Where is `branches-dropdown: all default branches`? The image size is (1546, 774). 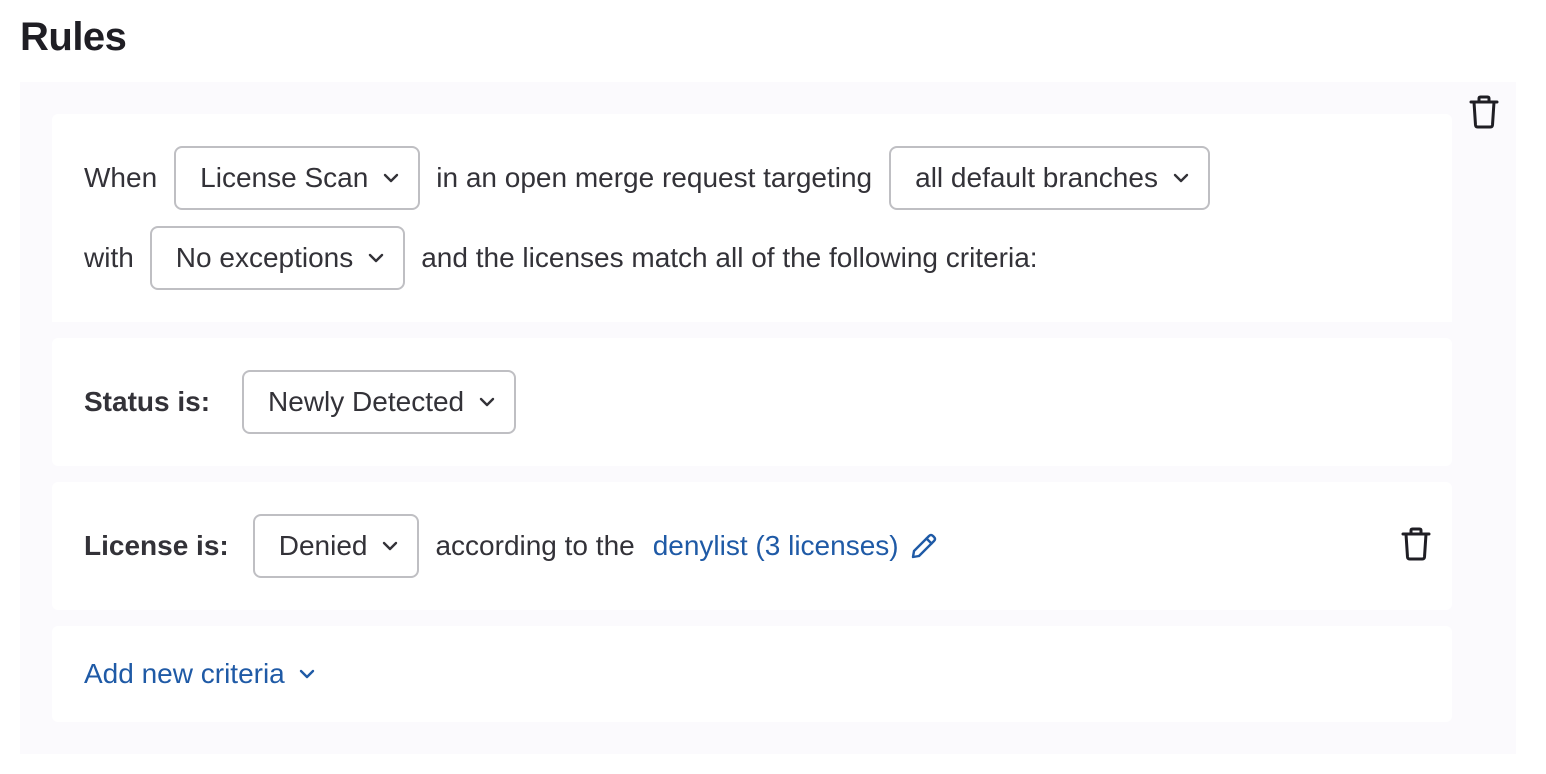 branches-dropdown: all default branches is located at coordinates (1049, 178).